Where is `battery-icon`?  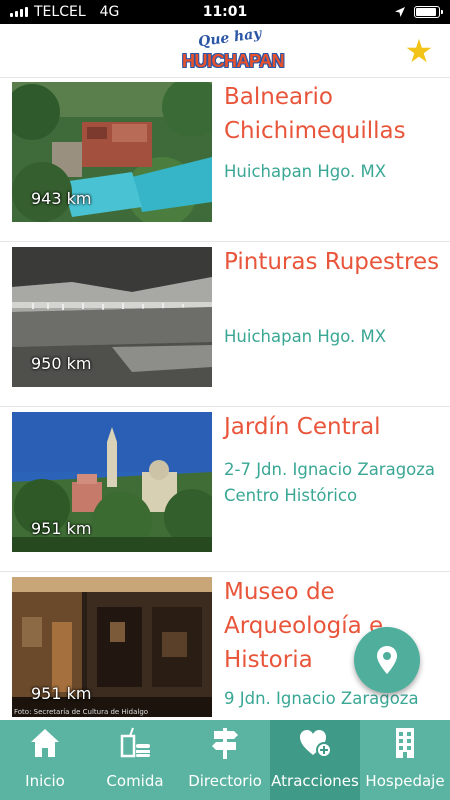 battery-icon is located at coordinates (428, 12).